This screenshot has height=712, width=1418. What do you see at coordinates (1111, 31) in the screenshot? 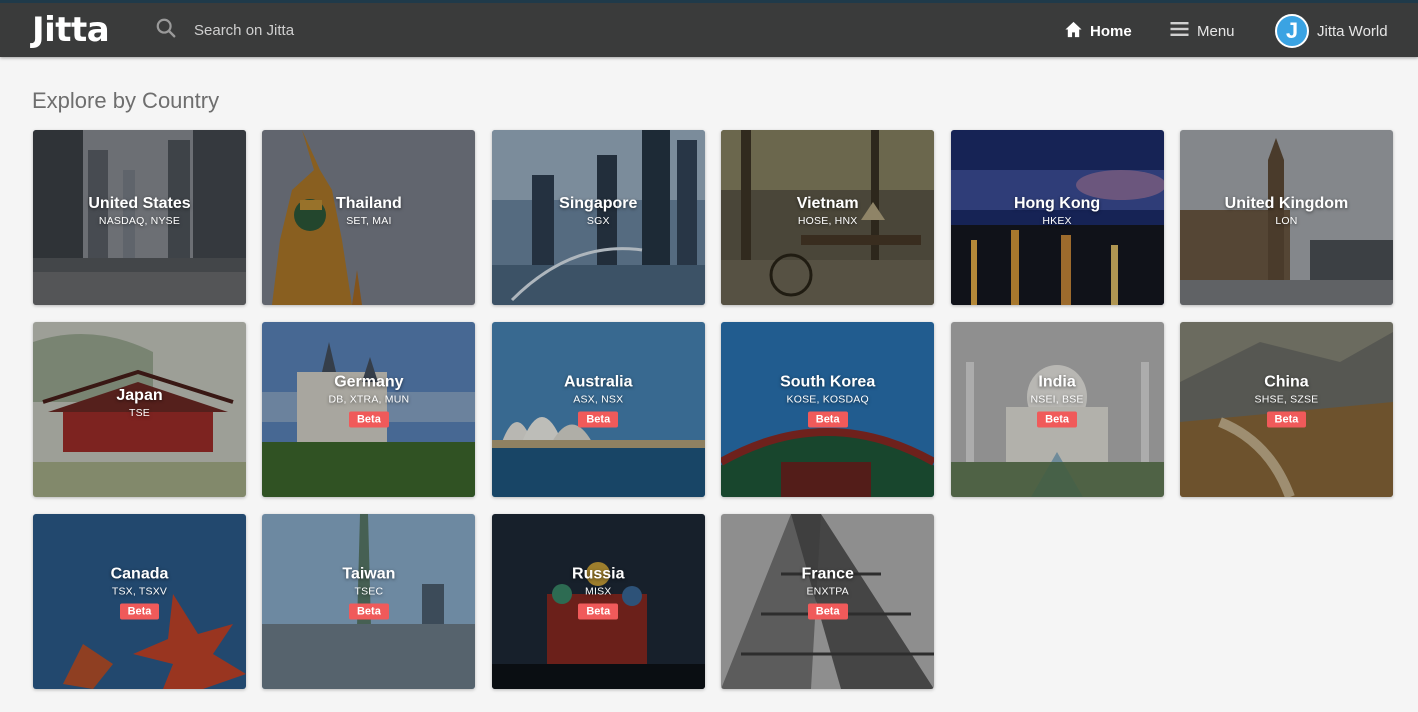
I see `nav-home-label: Home` at bounding box center [1111, 31].